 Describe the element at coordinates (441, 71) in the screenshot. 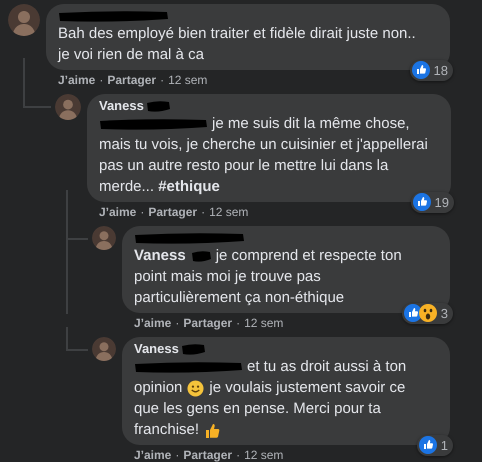

I see `reaction-count: 18` at that location.